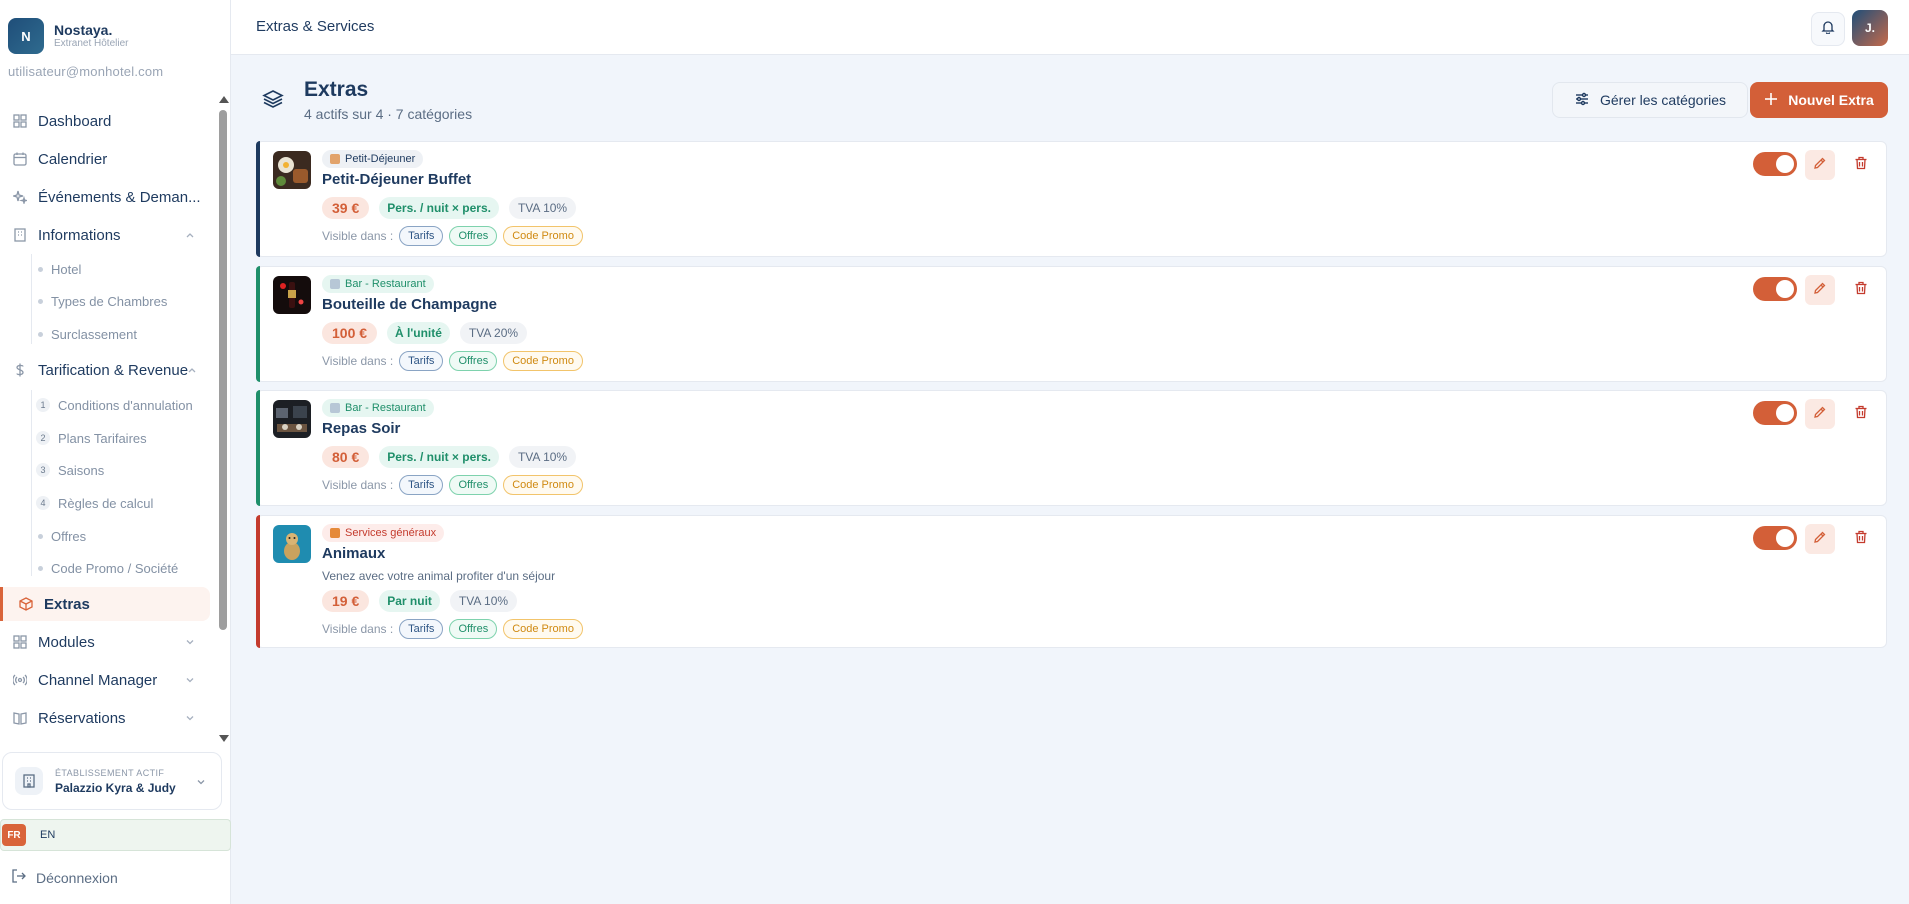  Describe the element at coordinates (542, 208) in the screenshot. I see `tva-badge: TVA 10%` at that location.